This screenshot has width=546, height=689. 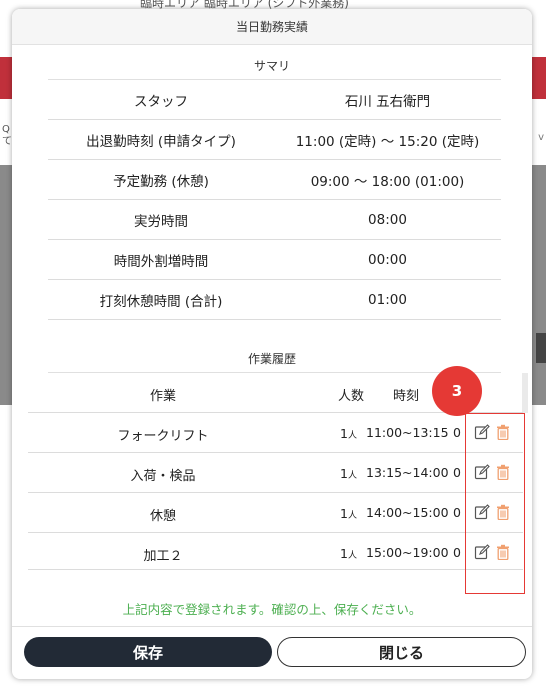 I want to click on scrollbar, so click(x=525, y=393).